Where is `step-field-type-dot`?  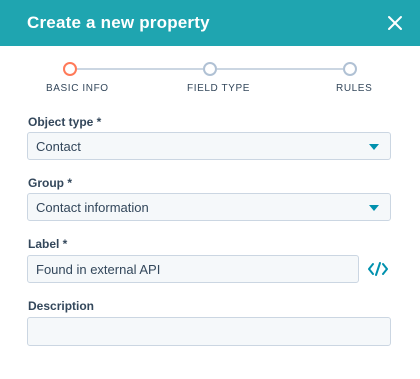
step-field-type-dot is located at coordinates (210, 69).